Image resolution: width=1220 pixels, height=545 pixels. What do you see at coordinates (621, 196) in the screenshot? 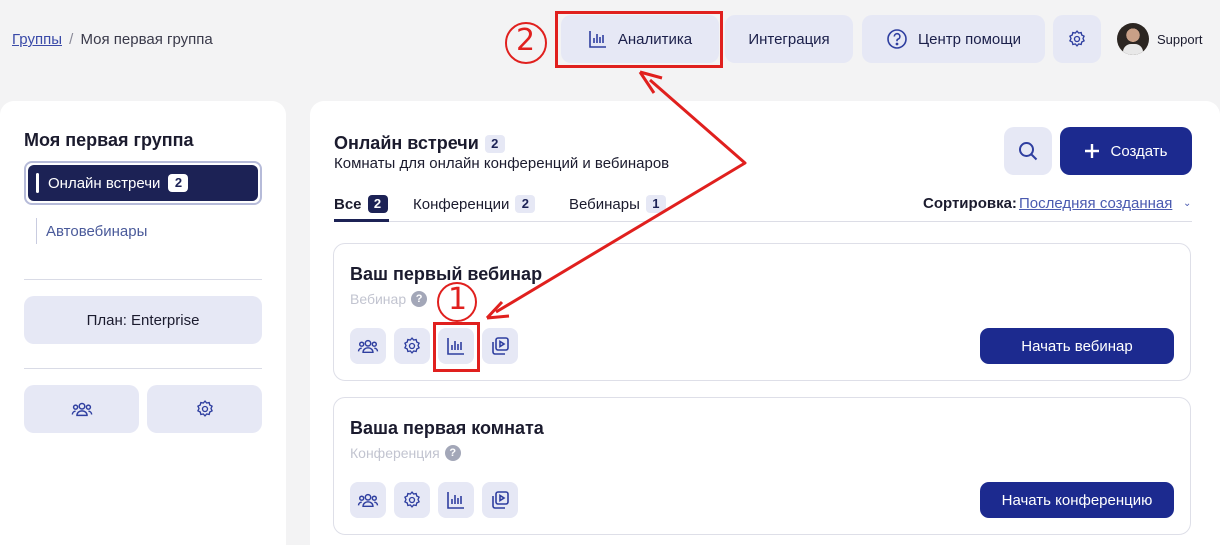
I see `annotation-arrow-line` at bounding box center [621, 196].